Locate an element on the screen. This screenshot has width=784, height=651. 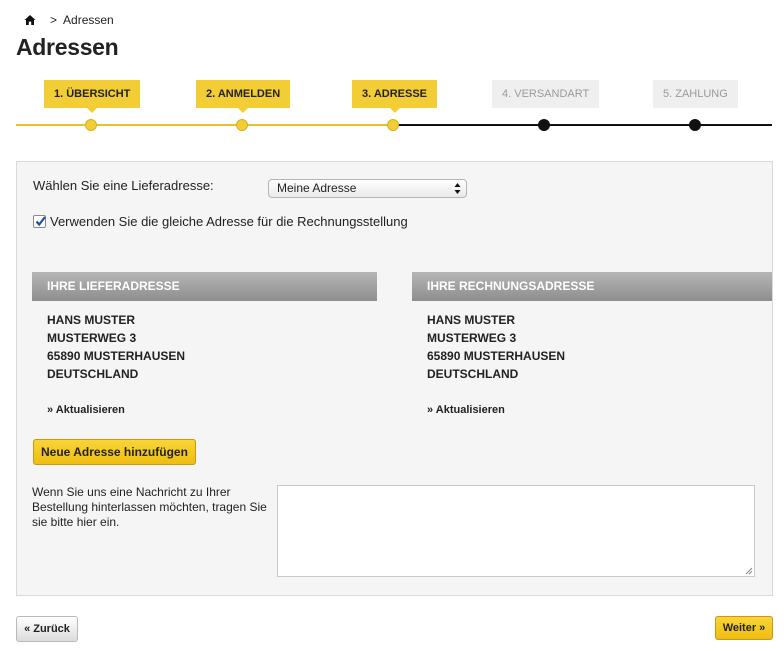
step-adresse: 3. ADRESSE is located at coordinates (395, 96).